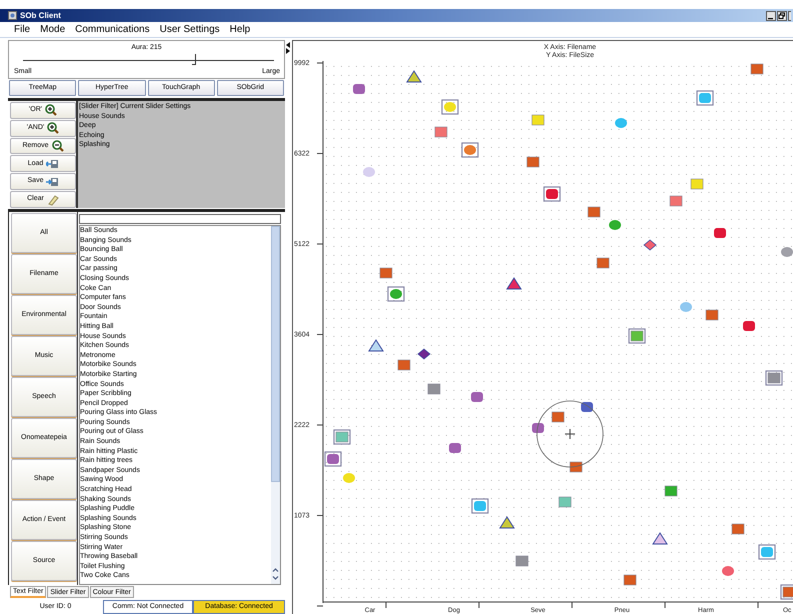 The width and height of the screenshot is (793, 614). Describe the element at coordinates (53, 29) in the screenshot. I see `menu-item: Mode` at that location.